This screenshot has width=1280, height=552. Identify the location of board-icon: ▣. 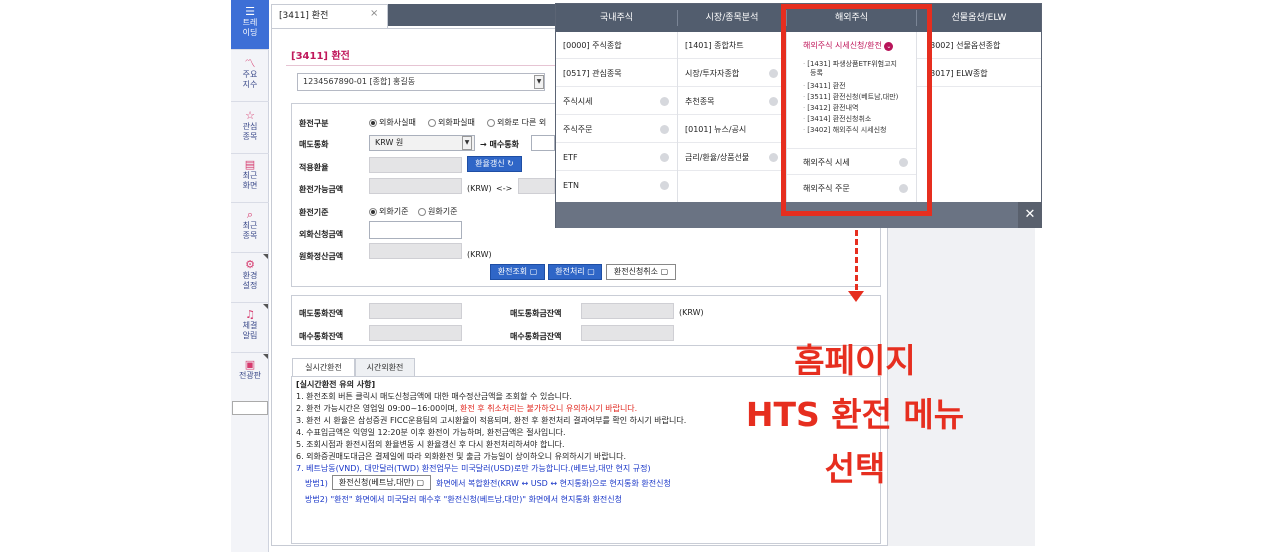
(250, 364).